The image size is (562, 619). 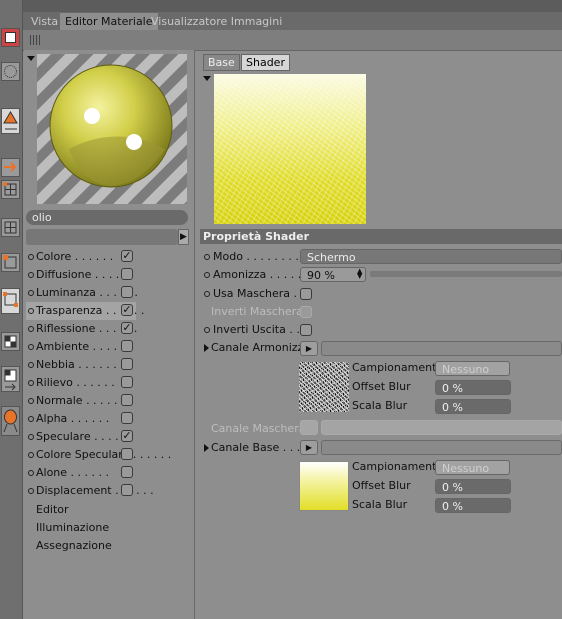 What do you see at coordinates (473, 387) in the screenshot?
I see `offset-blur-input-1: 0 %` at bounding box center [473, 387].